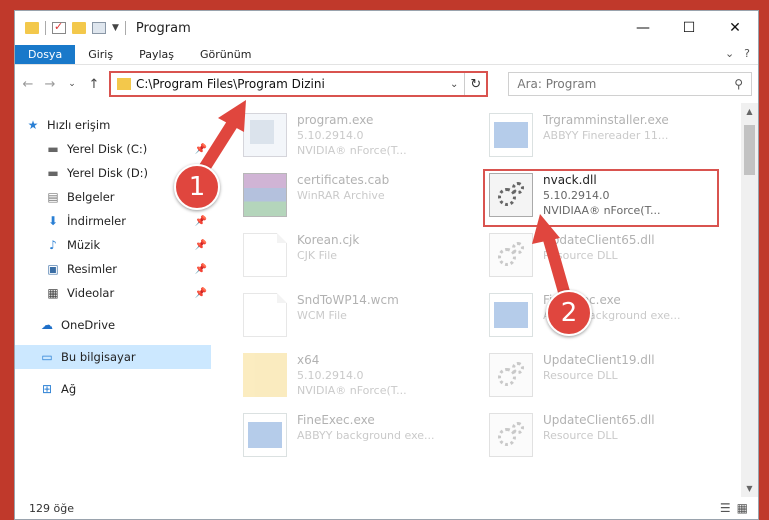  I want to click on details-view-icon: ☰, so click(725, 508).